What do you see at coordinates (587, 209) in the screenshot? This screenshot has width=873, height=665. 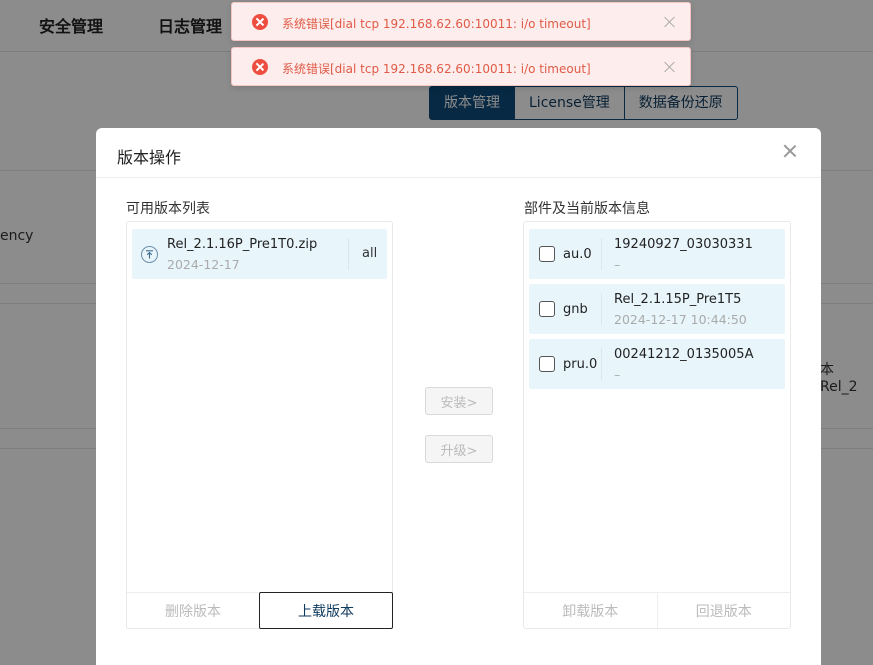 I see `components-info-label: 部件及当前版本信息` at bounding box center [587, 209].